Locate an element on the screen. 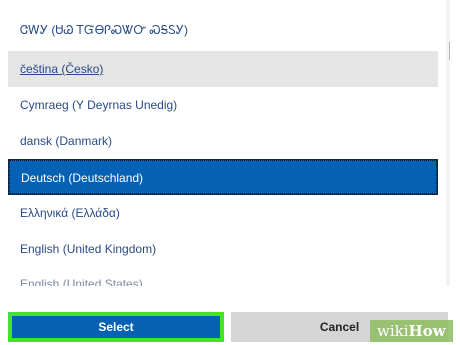 This screenshot has width=460, height=345. vertical-scrollbar: ▲ ▼ is located at coordinates (448, 143).